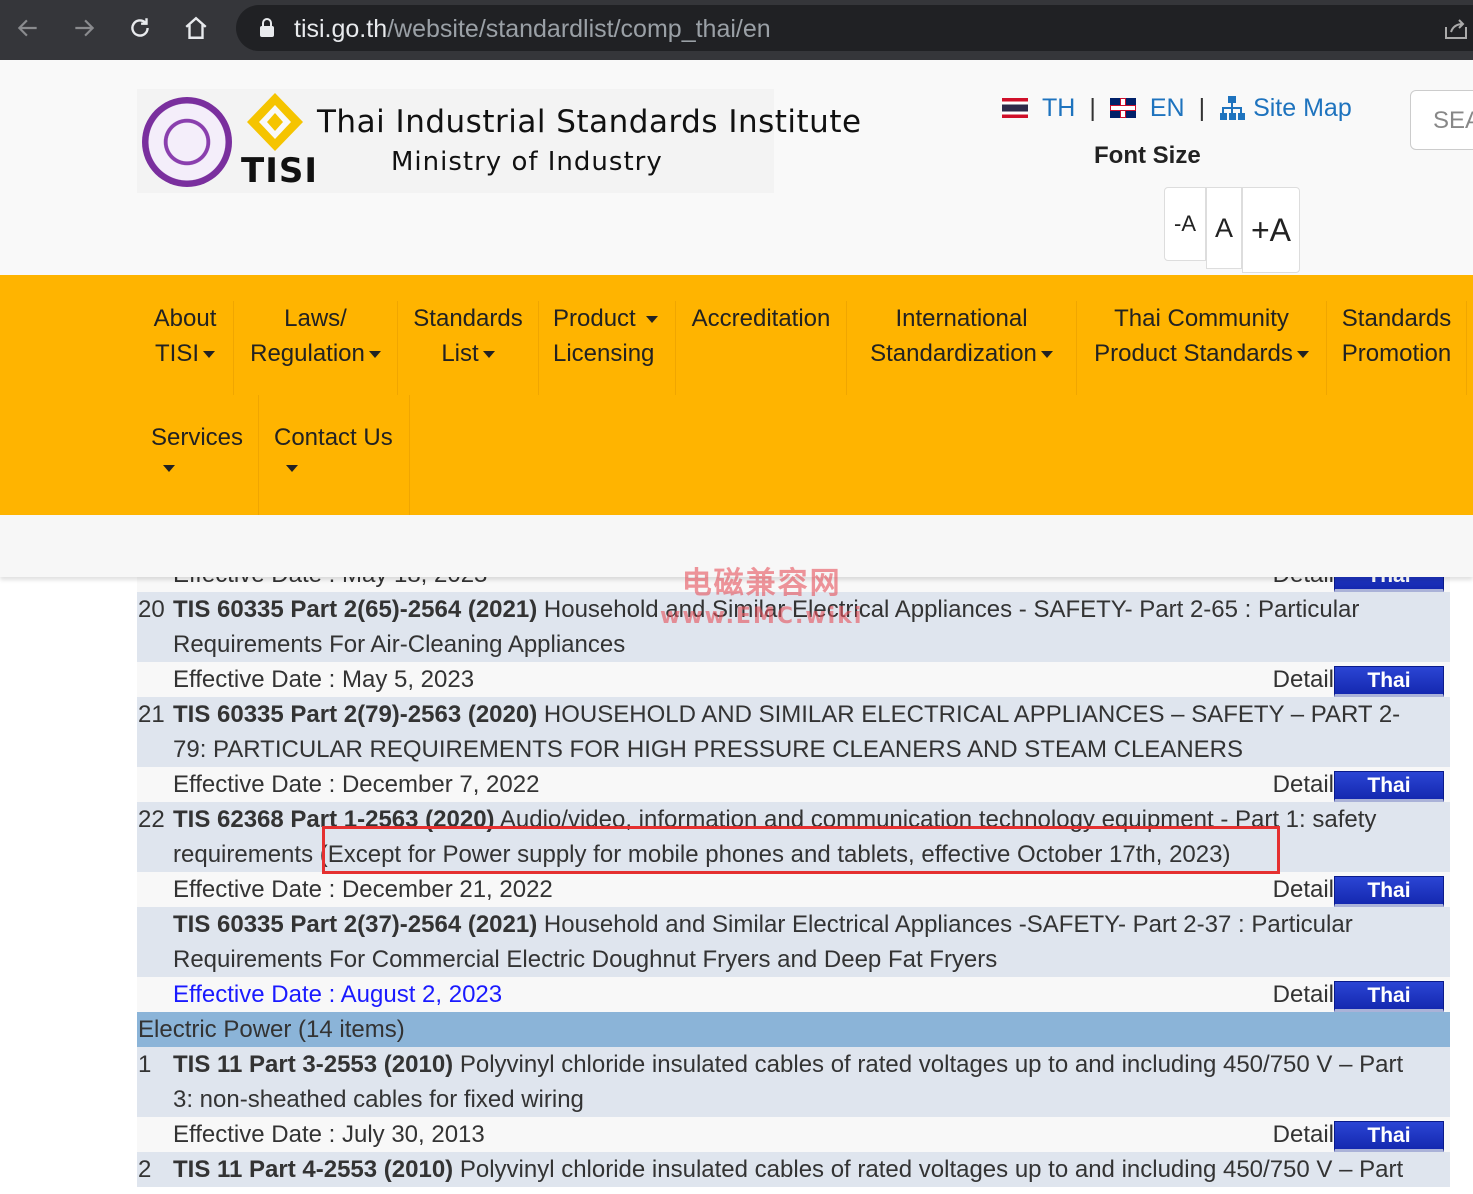  Describe the element at coordinates (140, 28) in the screenshot. I see `reload-icon` at that location.